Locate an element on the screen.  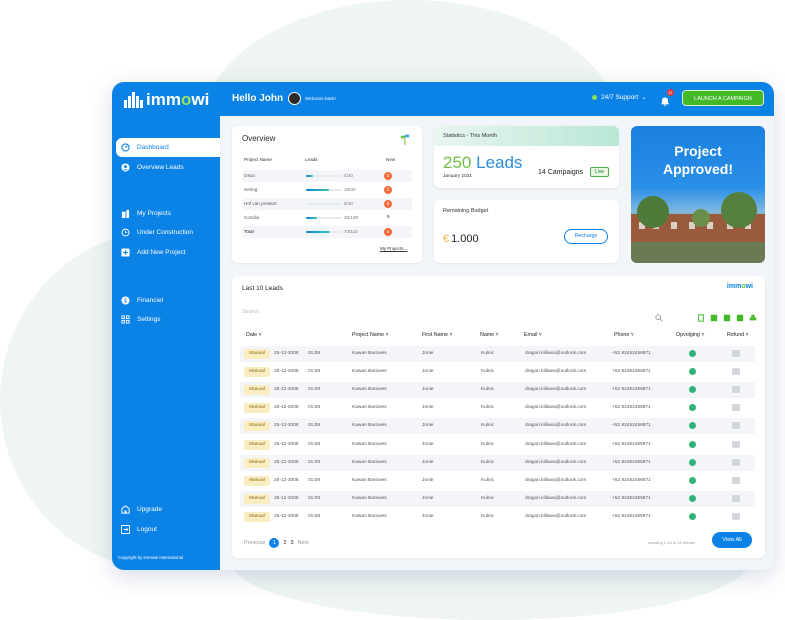
export-excel-icon is located at coordinates (714, 315).